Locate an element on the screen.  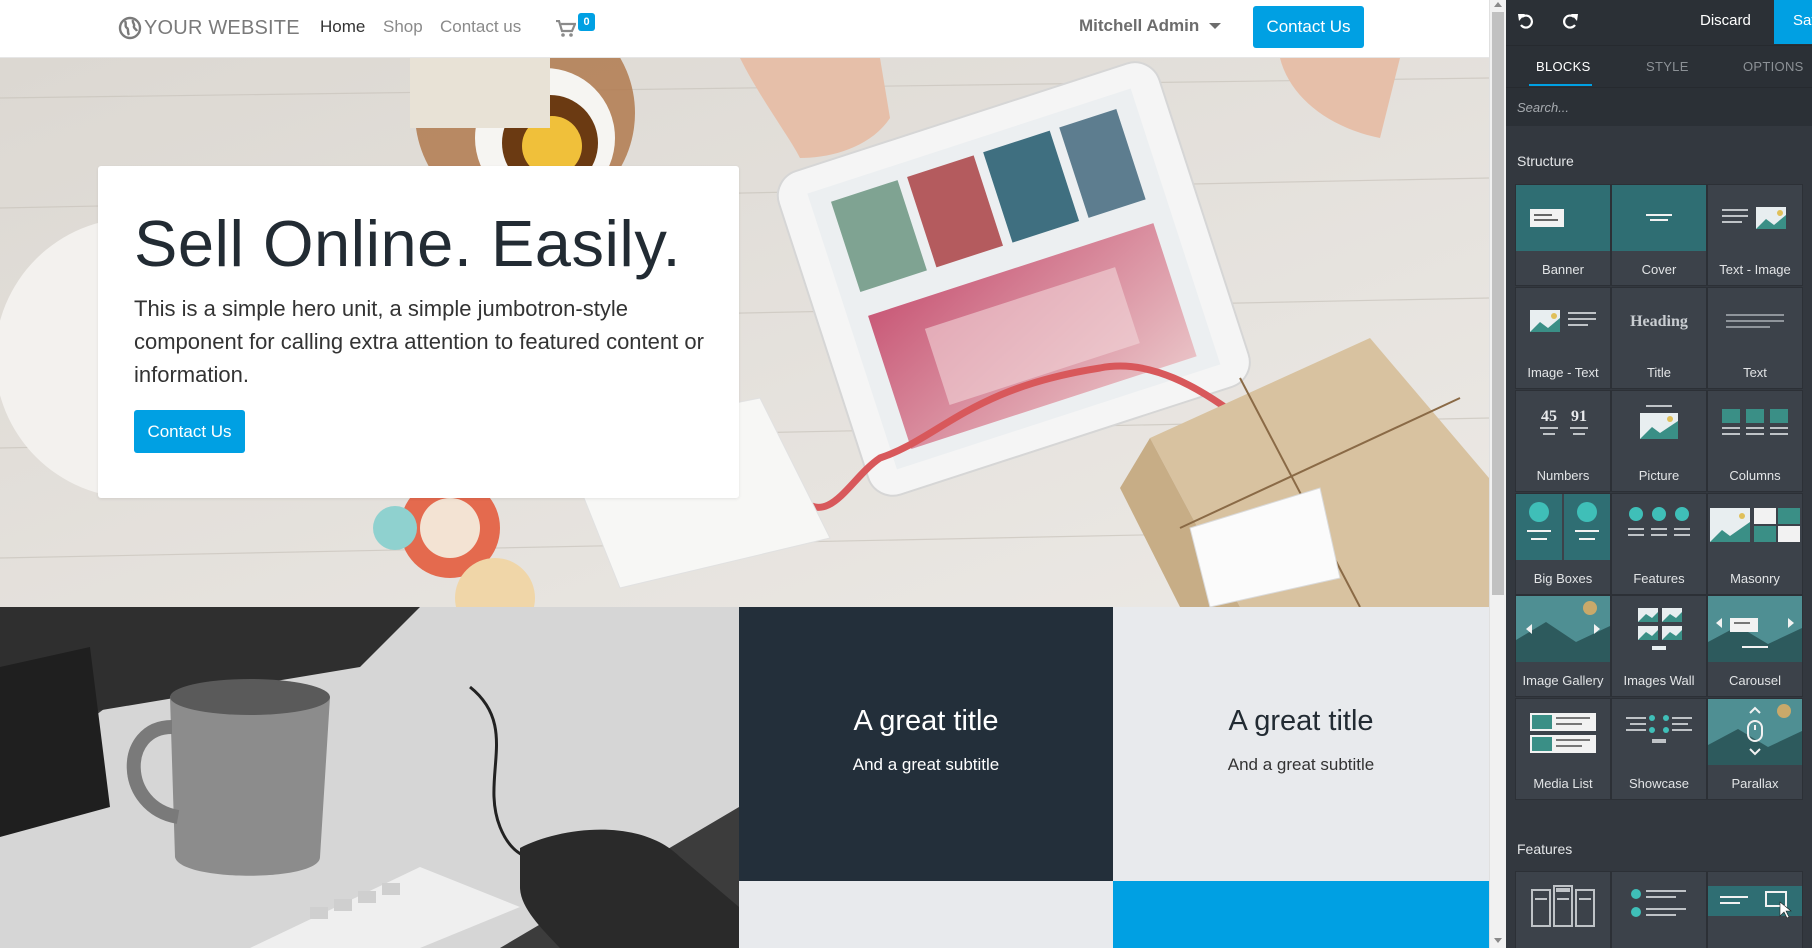
user-name: Mitchell Admin is located at coordinates (1139, 25).